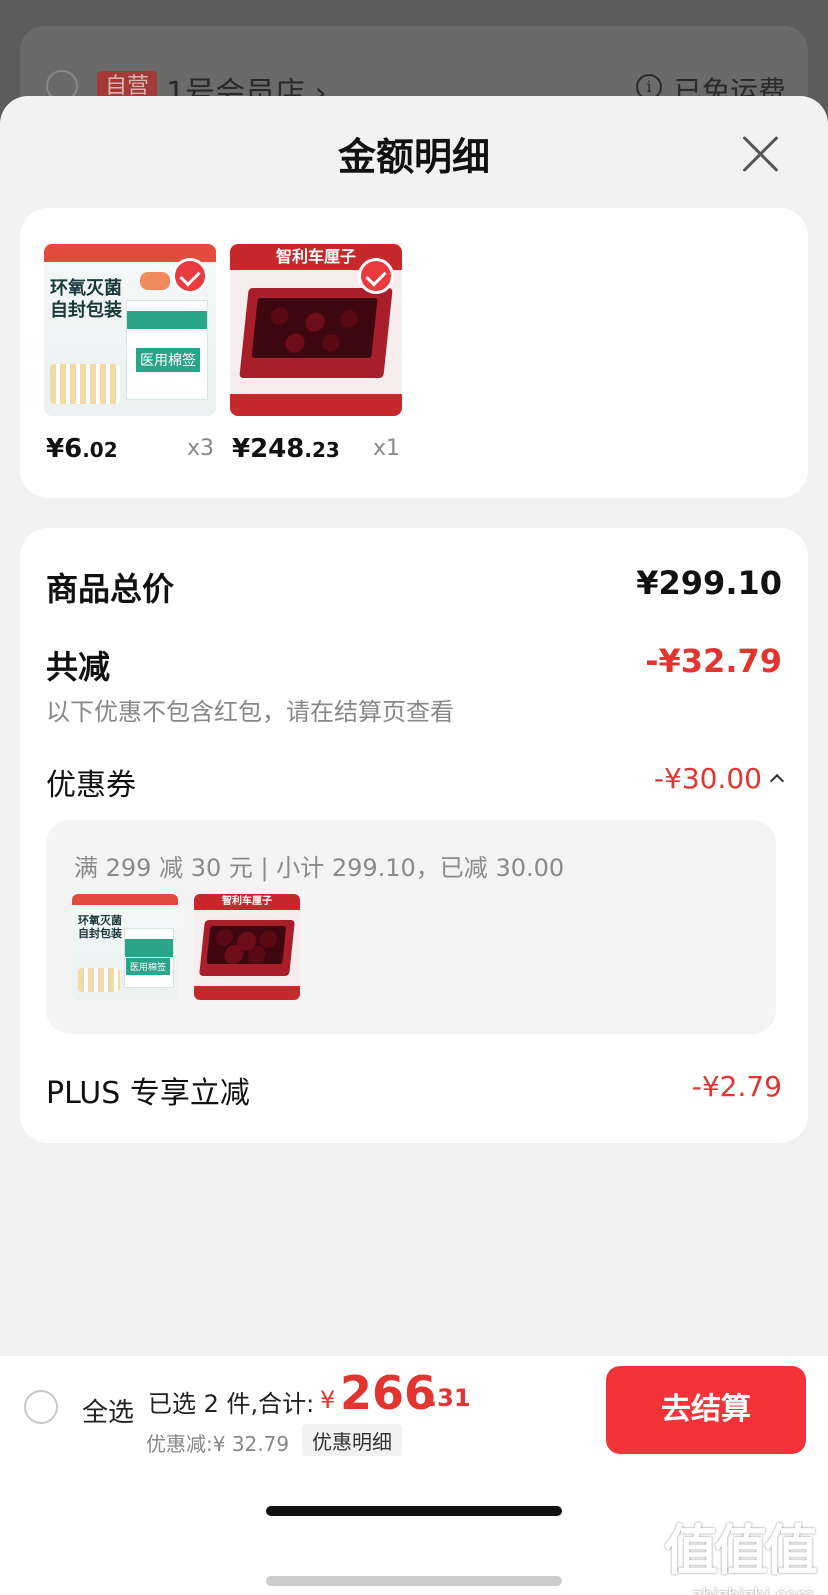 The width and height of the screenshot is (828, 1595). What do you see at coordinates (148, 1093) in the screenshot?
I see `plus-discount-label: PLUS 专享立减` at bounding box center [148, 1093].